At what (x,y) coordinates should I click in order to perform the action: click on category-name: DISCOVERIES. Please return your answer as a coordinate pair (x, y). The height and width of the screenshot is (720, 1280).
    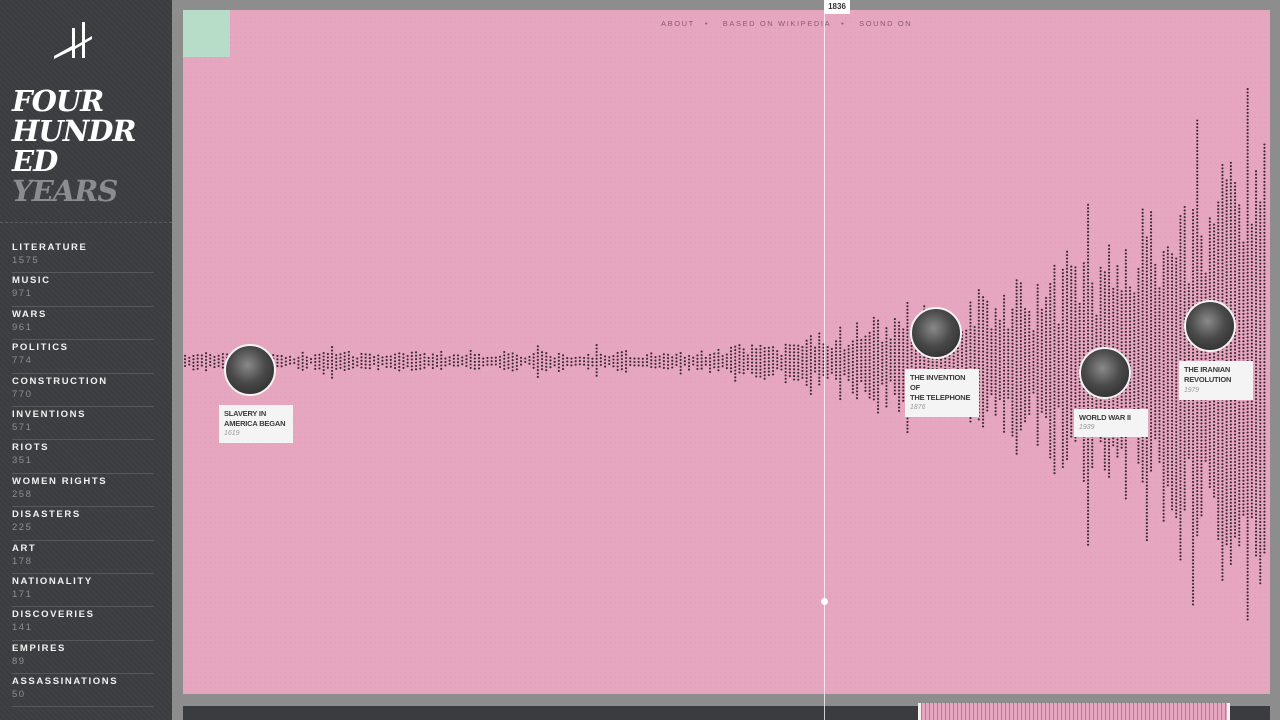
    Looking at the image, I should click on (53, 615).